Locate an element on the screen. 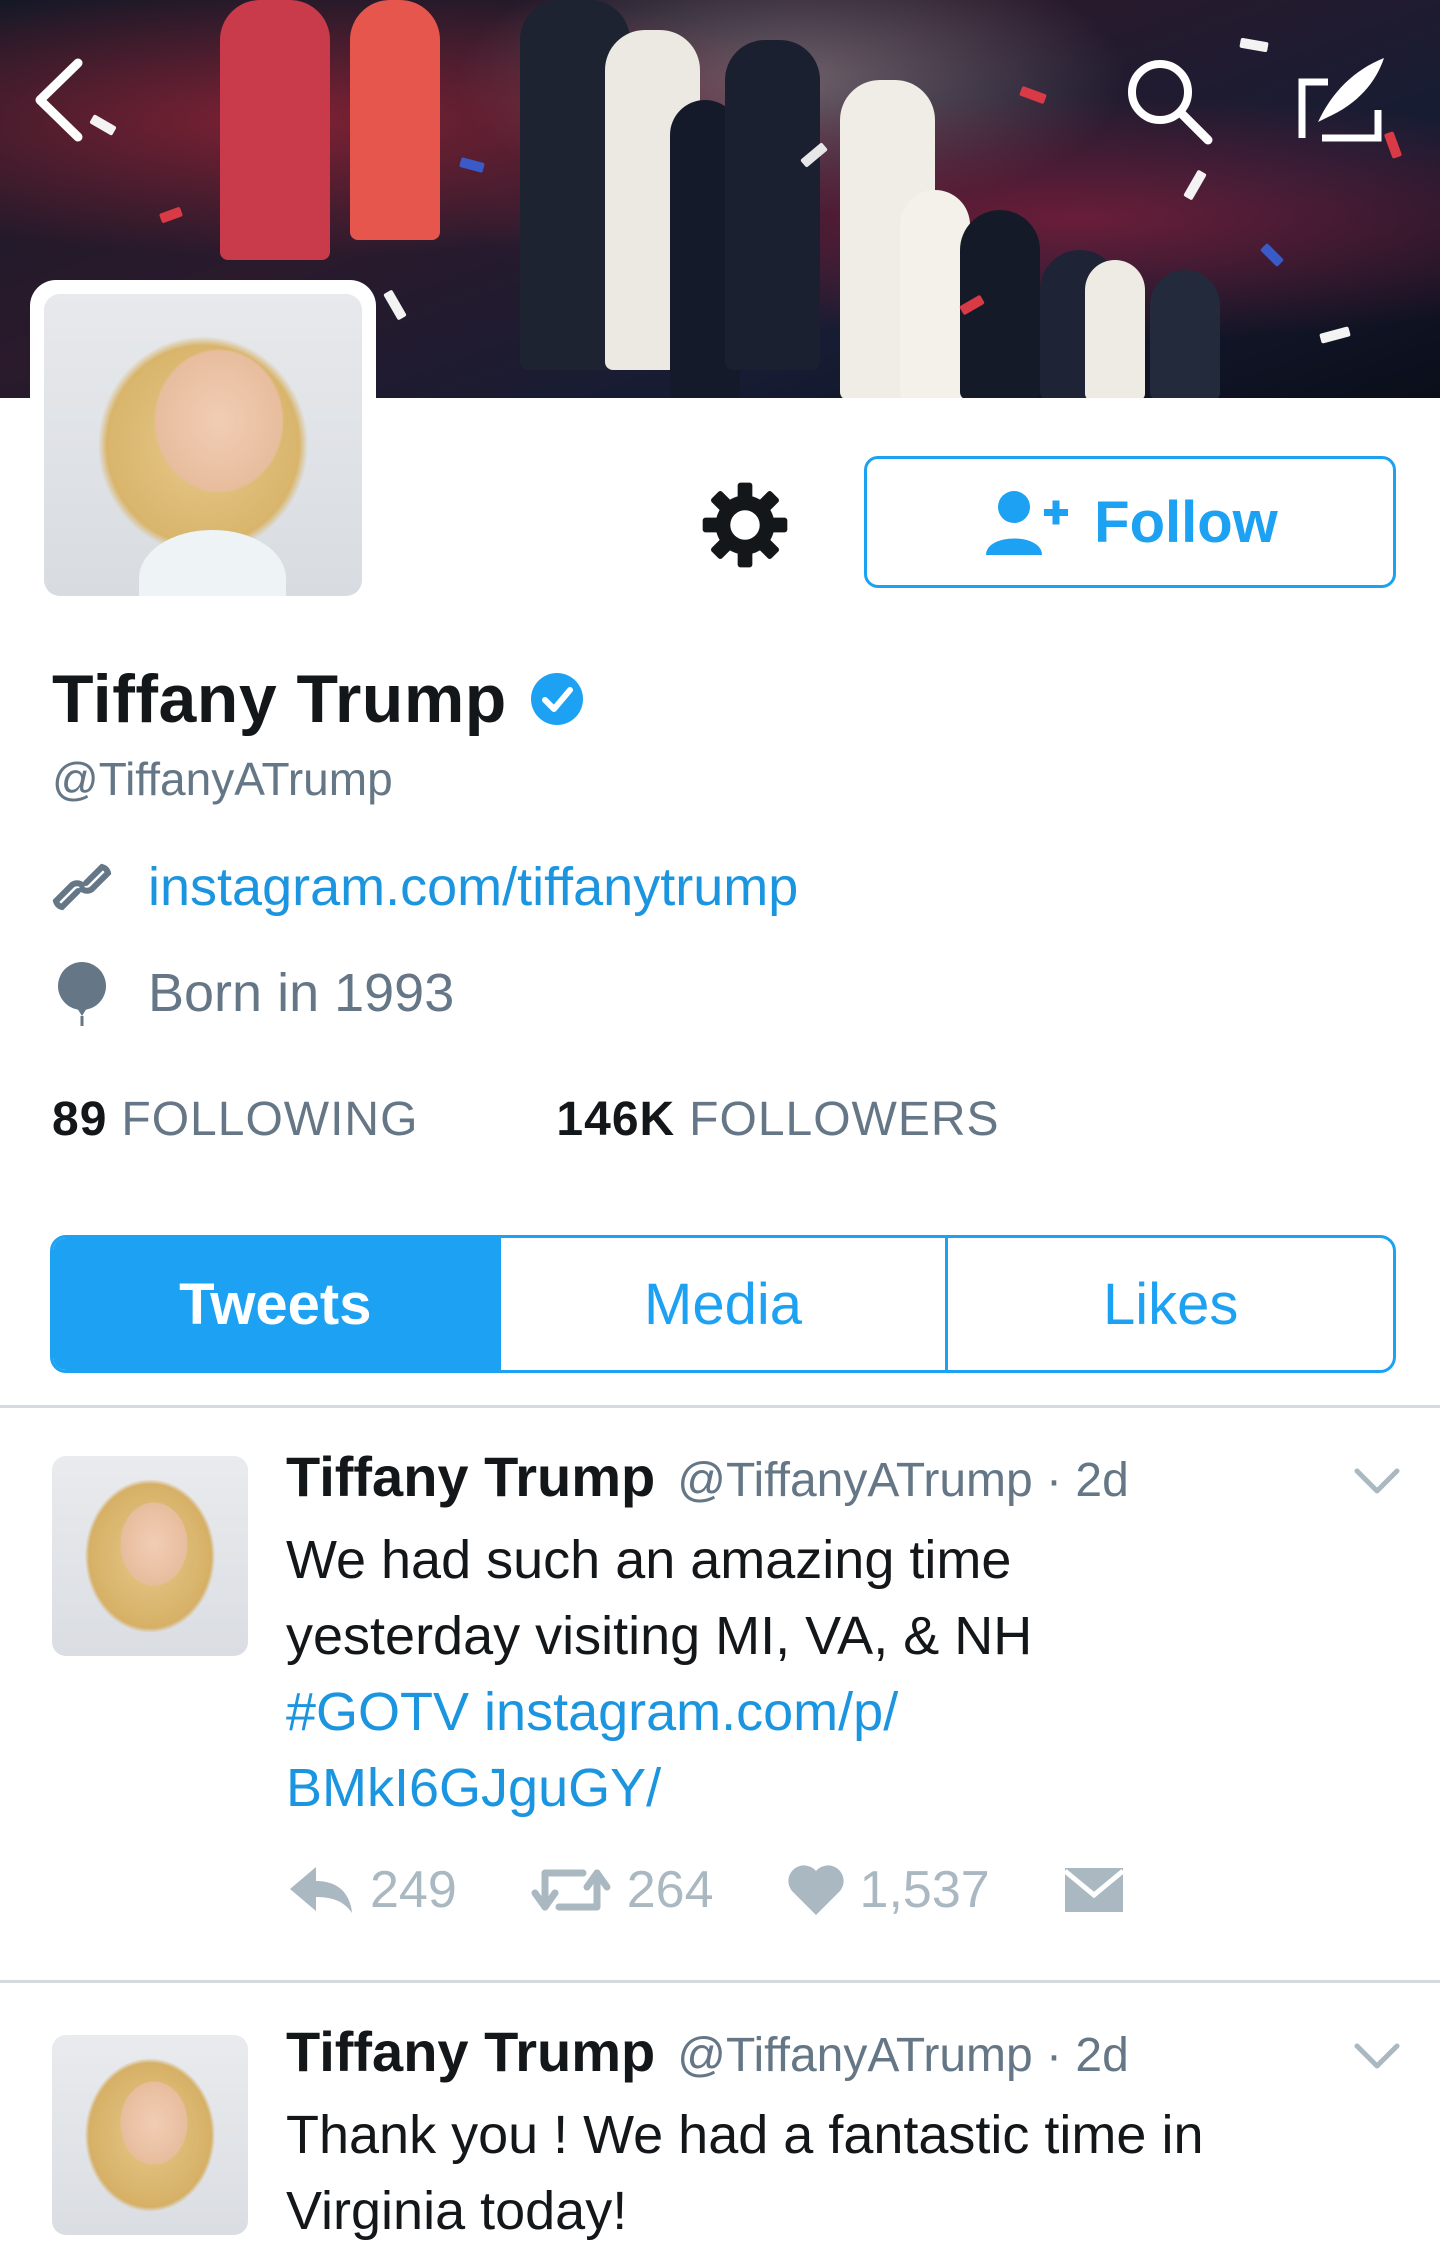 This screenshot has height=2252, width=1440. profile-avatar-frame is located at coordinates (203, 445).